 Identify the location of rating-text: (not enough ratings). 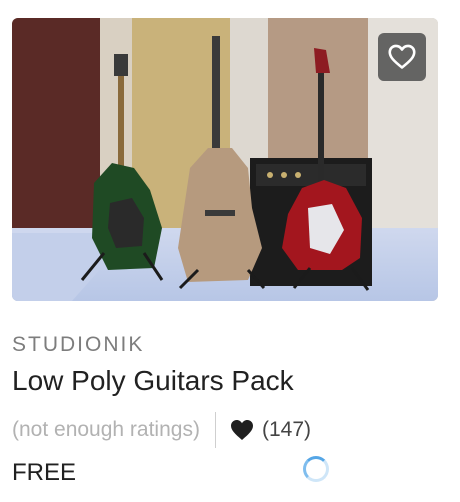
(106, 429).